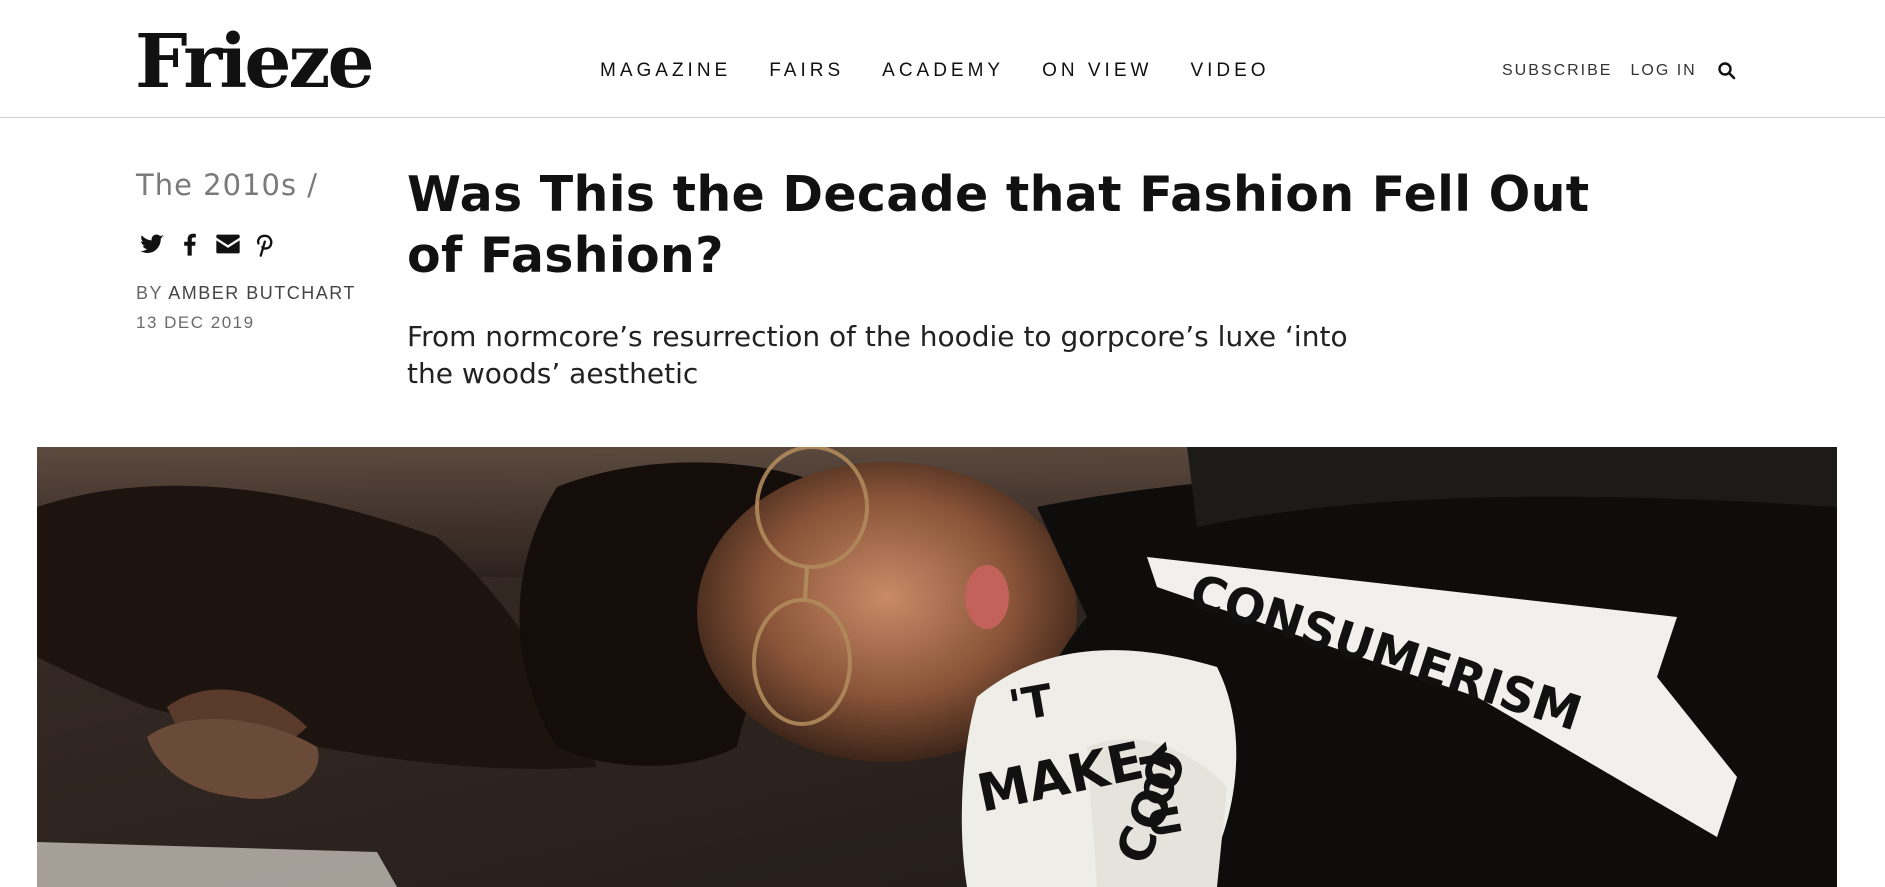  What do you see at coordinates (943, 71) in the screenshot?
I see `nav-item-academy: ACADEMY` at bounding box center [943, 71].